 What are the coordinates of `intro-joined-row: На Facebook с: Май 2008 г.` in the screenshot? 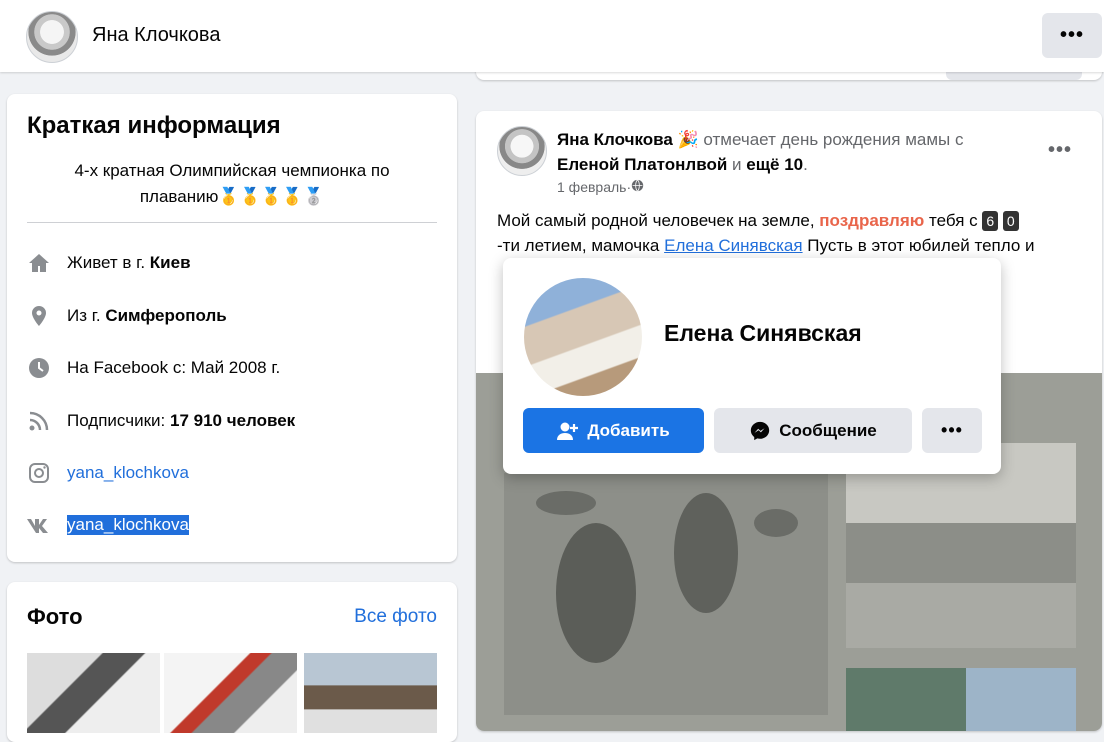 It's located at (152, 368).